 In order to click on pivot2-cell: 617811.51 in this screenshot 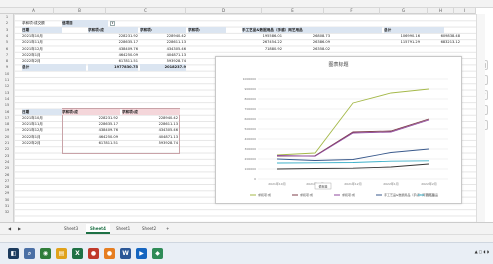, I will do `click(90, 143)`.